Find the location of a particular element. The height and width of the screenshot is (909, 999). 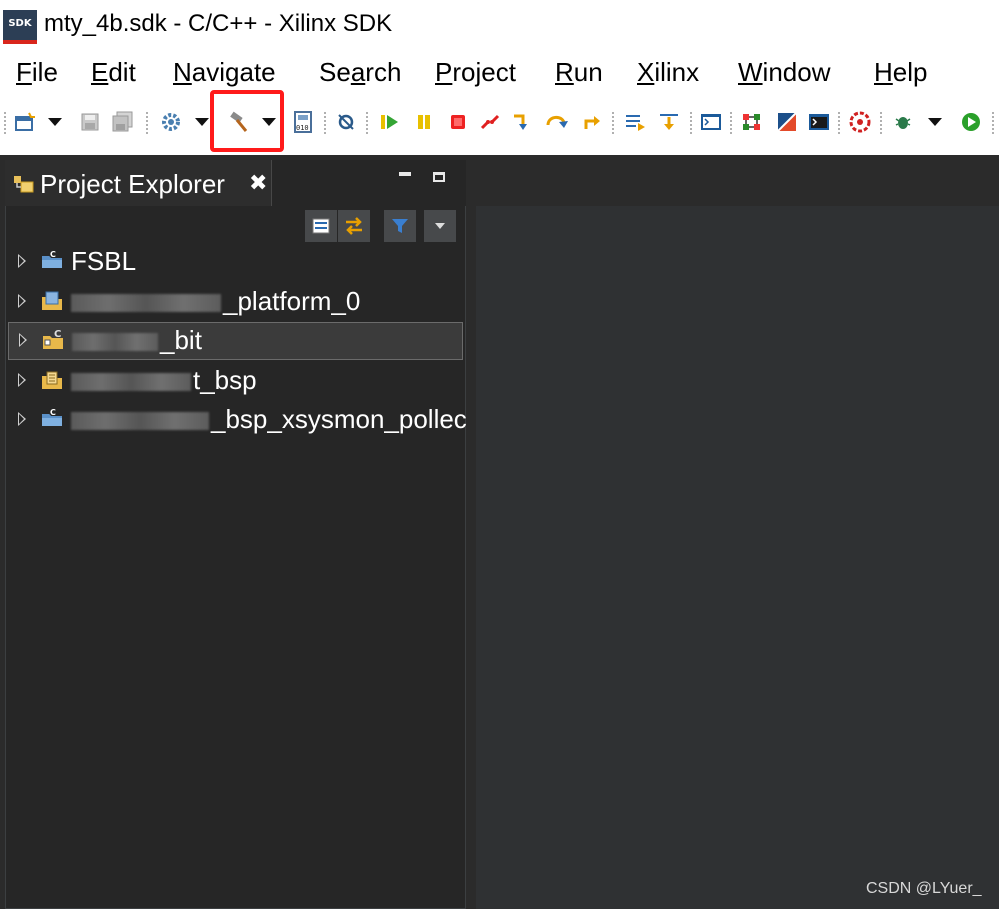

debug-dropdown-icon is located at coordinates (935, 122).